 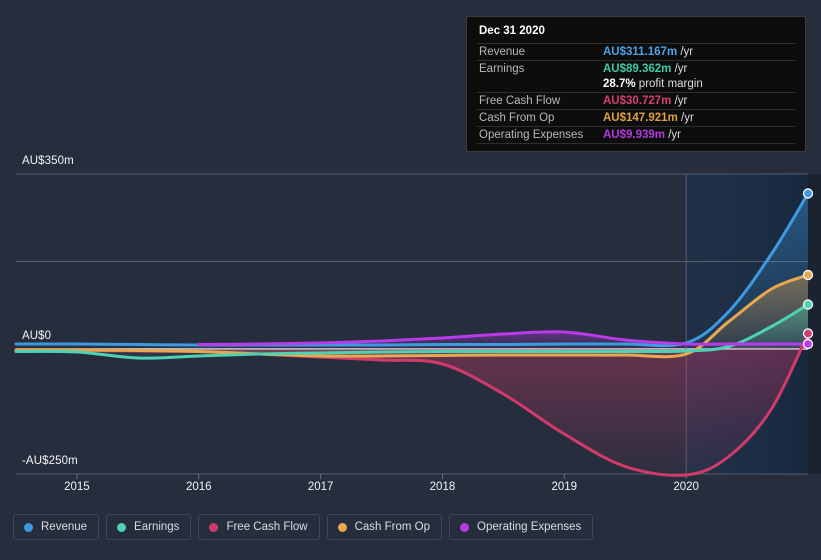 What do you see at coordinates (320, 487) in the screenshot?
I see `x-axis-label-2017: 2017` at bounding box center [320, 487].